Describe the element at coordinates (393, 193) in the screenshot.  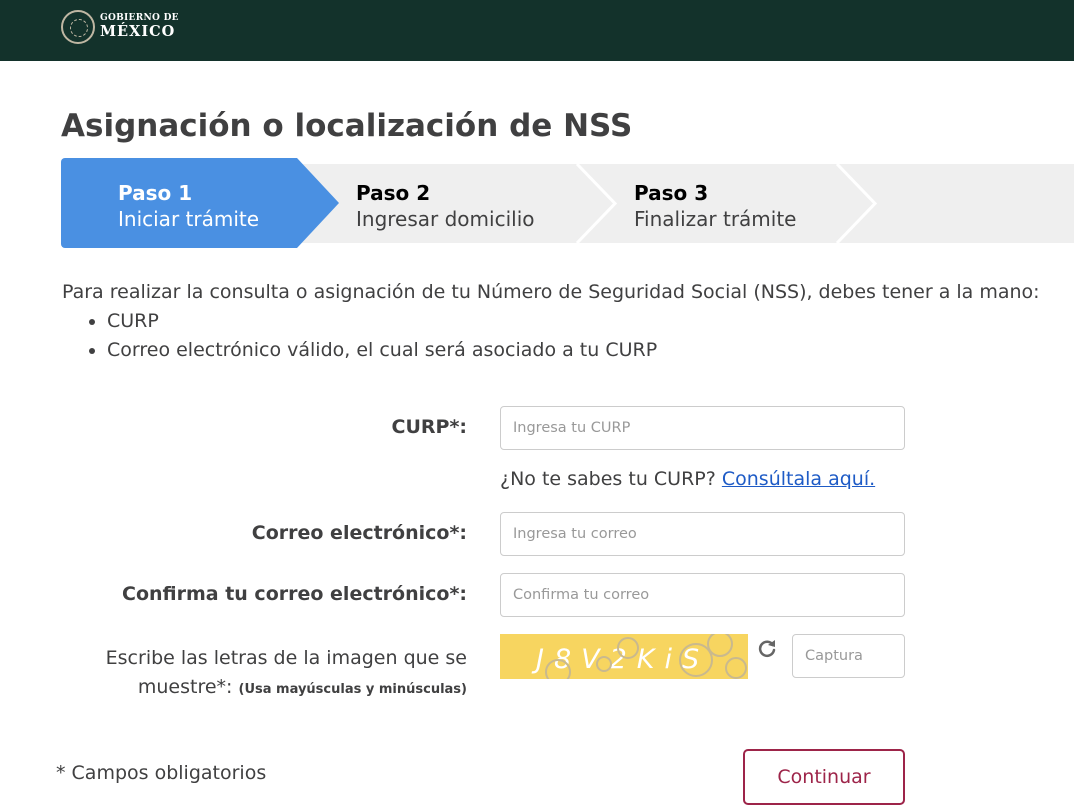
I see `step-2-number: Paso 2` at that location.